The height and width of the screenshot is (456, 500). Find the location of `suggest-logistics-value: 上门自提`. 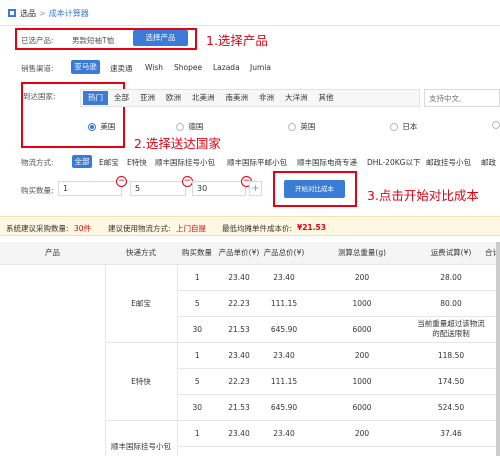

suggest-logistics-value: 上门自提 is located at coordinates (191, 228).